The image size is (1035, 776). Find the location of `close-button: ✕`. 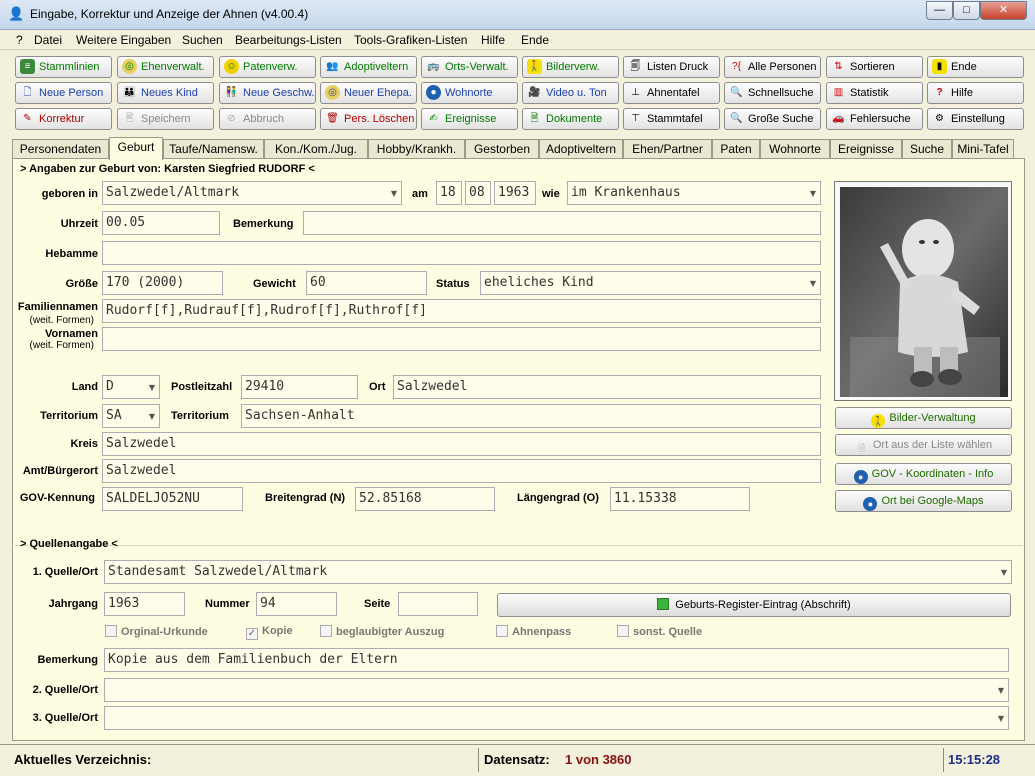

close-button: ✕ is located at coordinates (1003, 10).